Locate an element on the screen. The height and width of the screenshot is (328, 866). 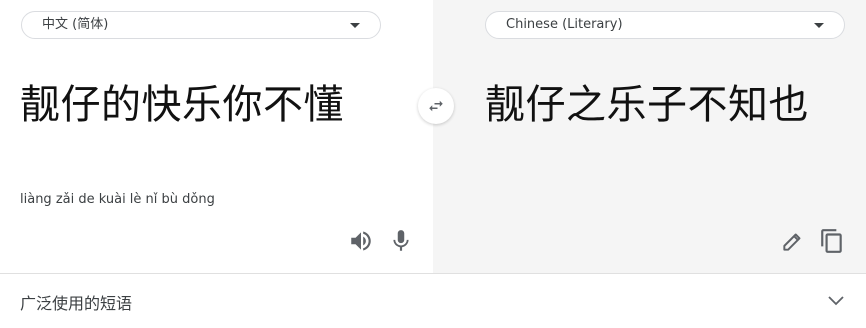
target-language-label: Chinese (Literary) is located at coordinates (564, 24).